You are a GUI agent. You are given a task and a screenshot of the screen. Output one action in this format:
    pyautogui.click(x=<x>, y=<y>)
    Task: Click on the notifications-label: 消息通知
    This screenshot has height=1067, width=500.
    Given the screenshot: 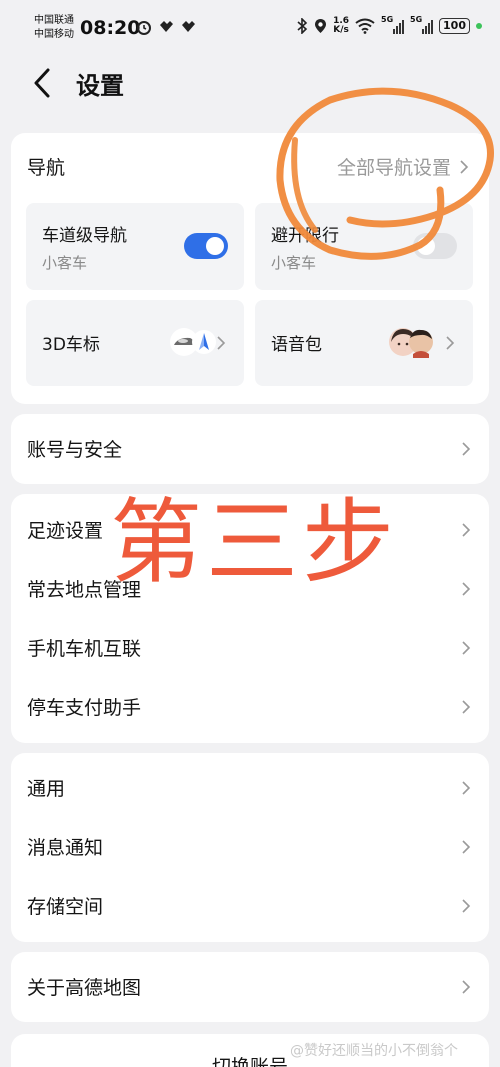 What is the action you would take?
    pyautogui.click(x=65, y=848)
    